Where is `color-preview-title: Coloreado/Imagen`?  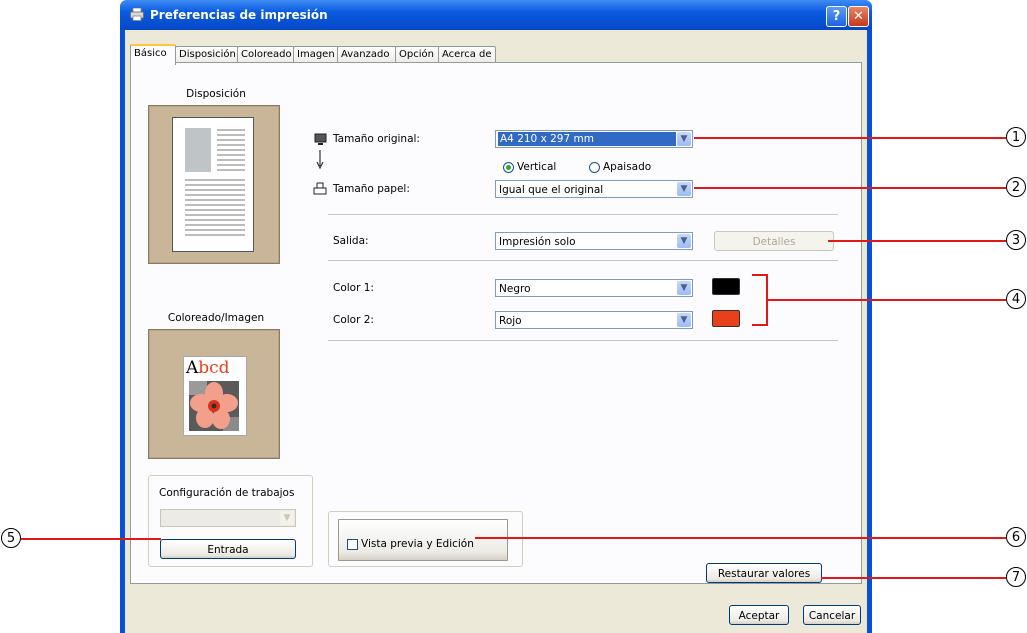 color-preview-title: Coloreado/Imagen is located at coordinates (216, 318).